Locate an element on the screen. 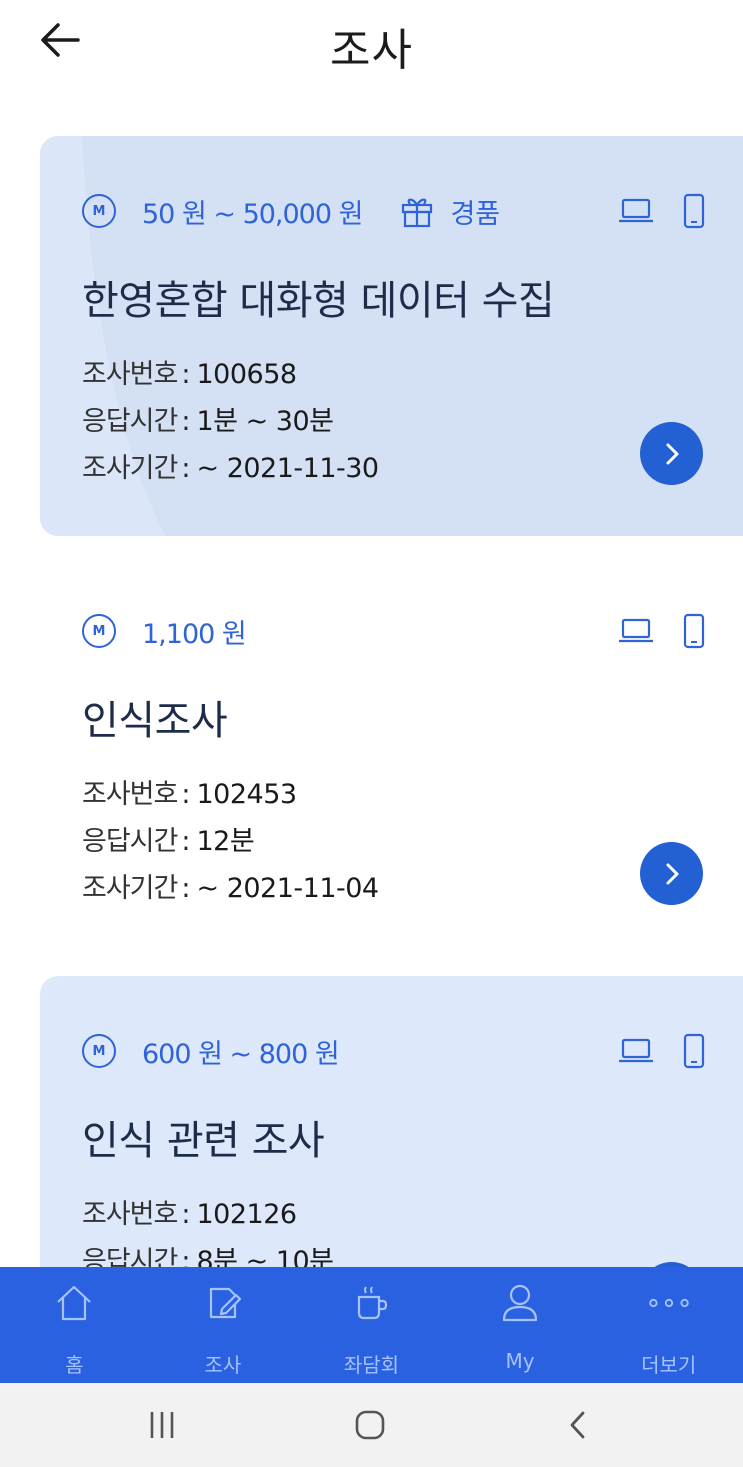 Image resolution: width=743 pixels, height=1467 pixels. survey-meta-row: M 1,100 원 is located at coordinates (164, 631).